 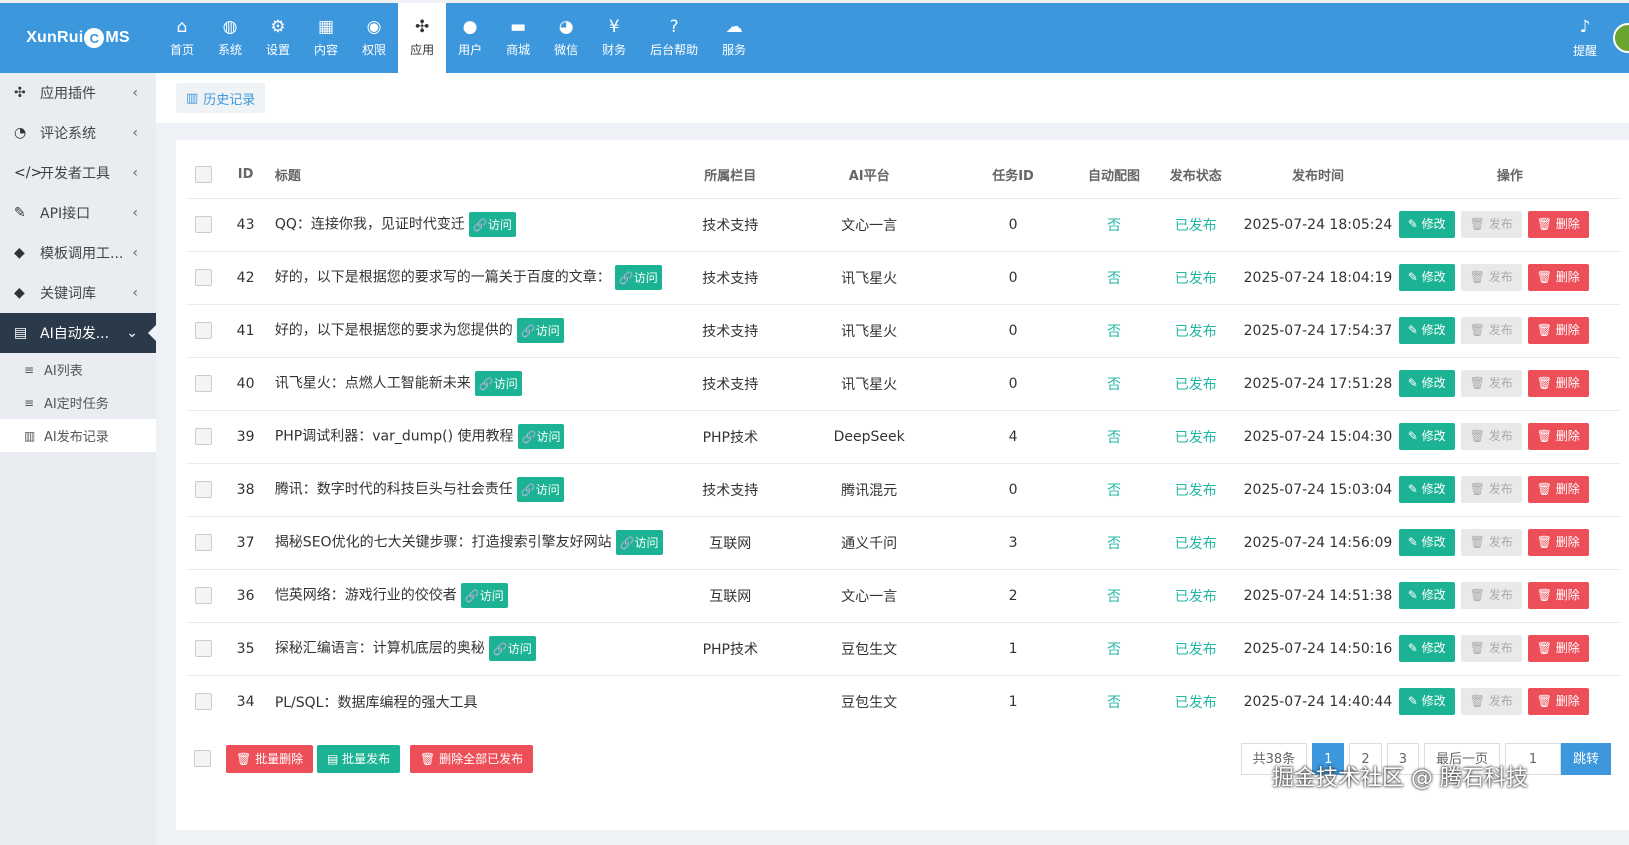 I want to click on nav-10: ? 后台帮助, so click(x=674, y=38).